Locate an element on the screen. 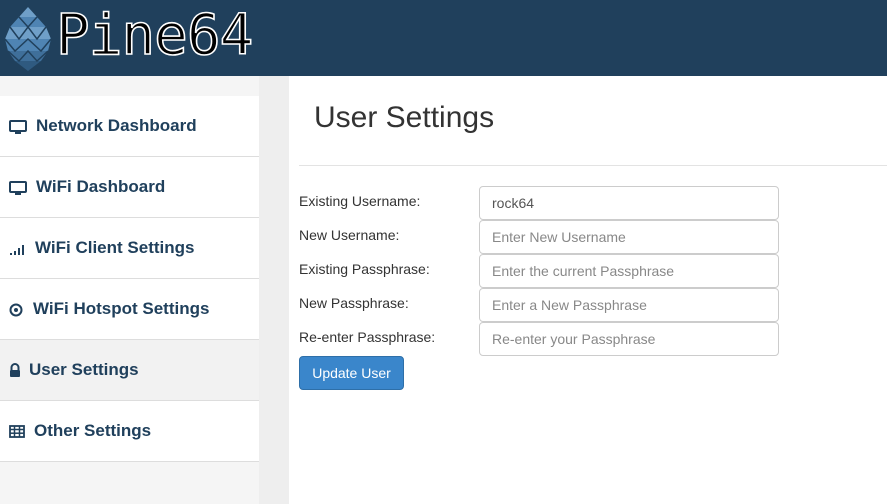  content-gutter is located at coordinates (274, 290).